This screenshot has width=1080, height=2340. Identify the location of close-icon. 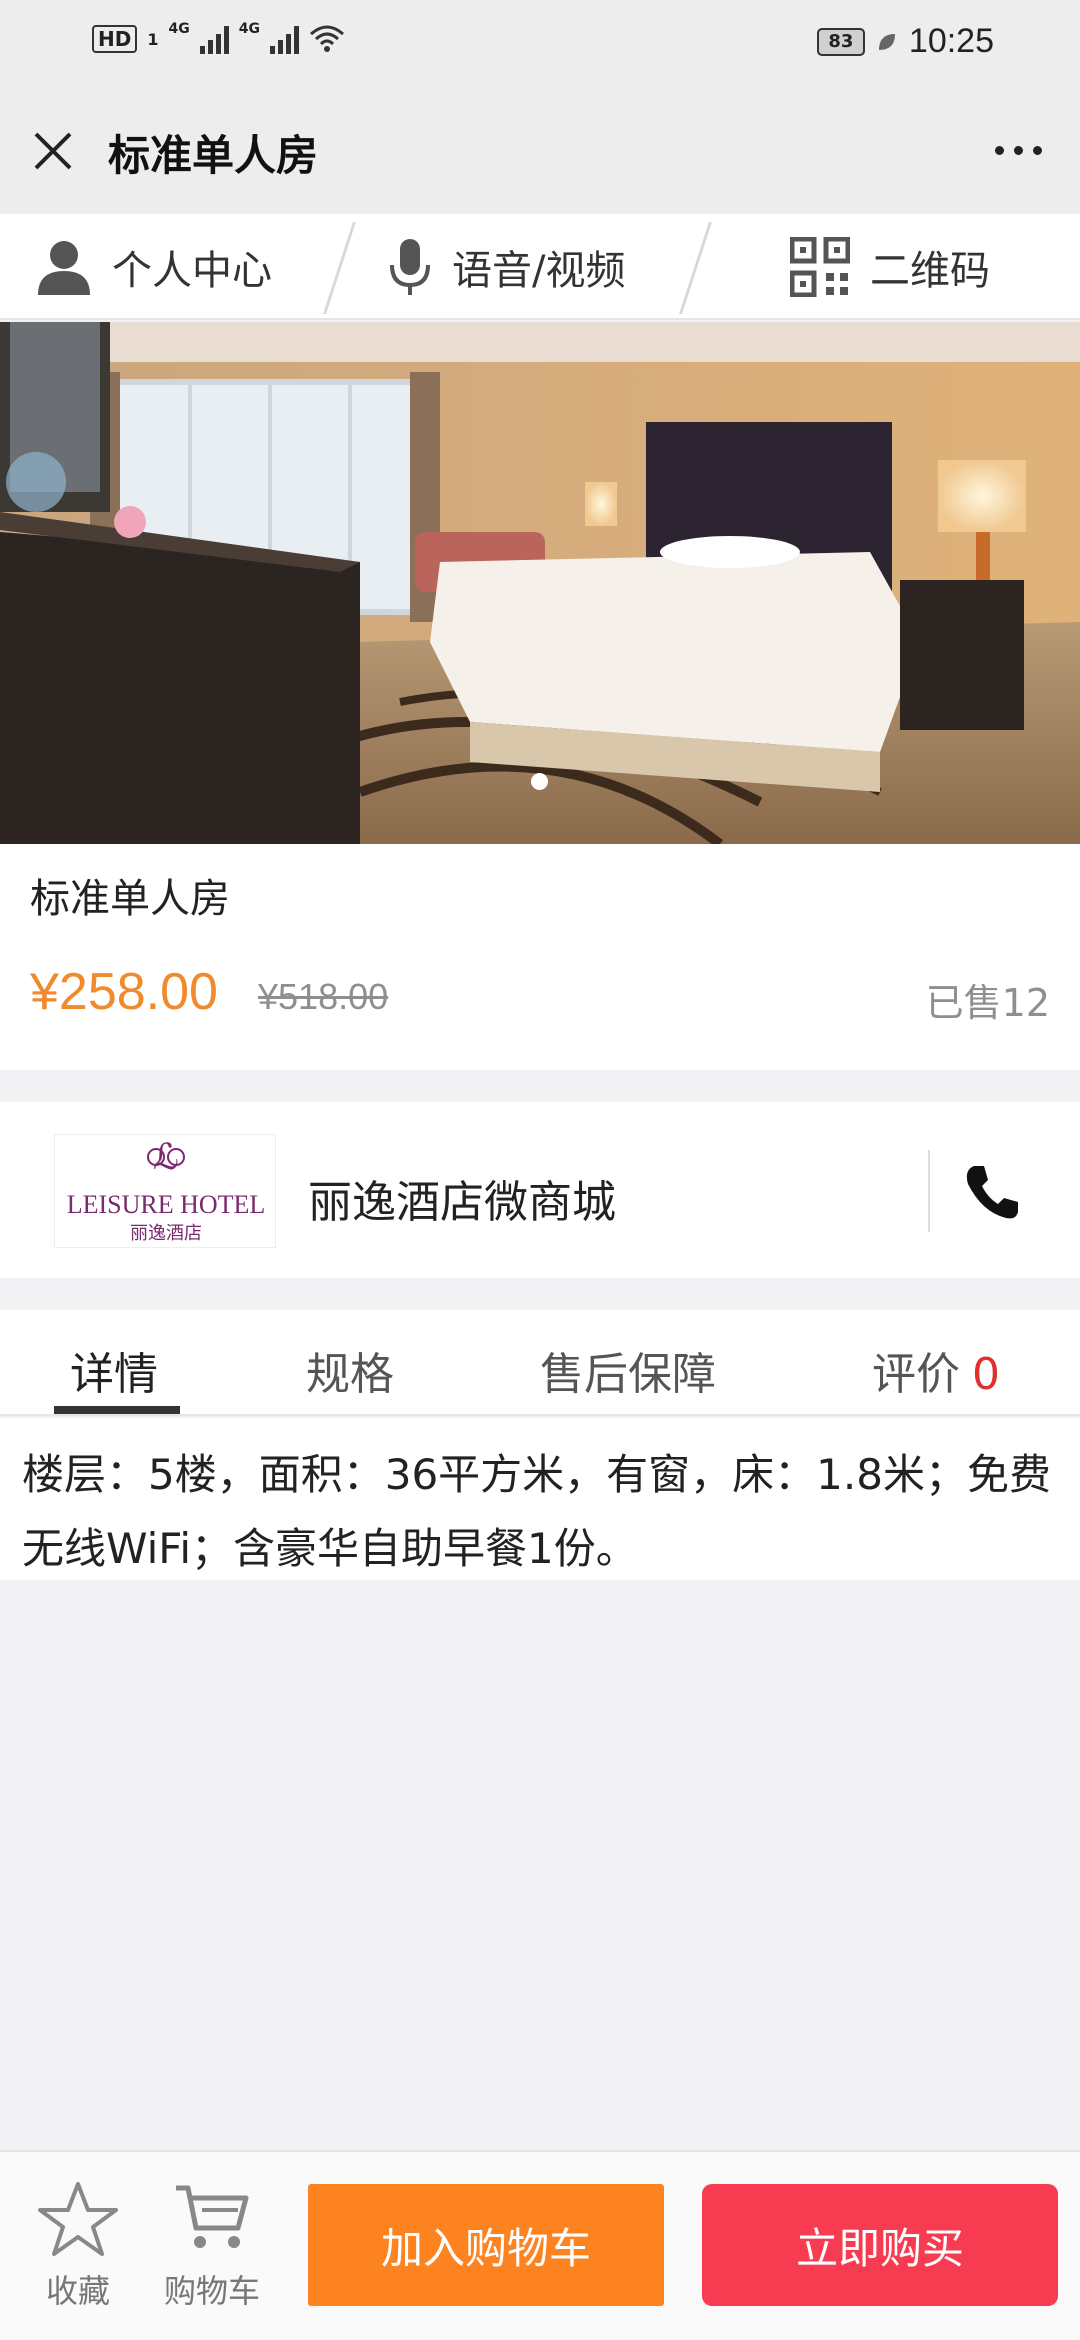
(53, 151).